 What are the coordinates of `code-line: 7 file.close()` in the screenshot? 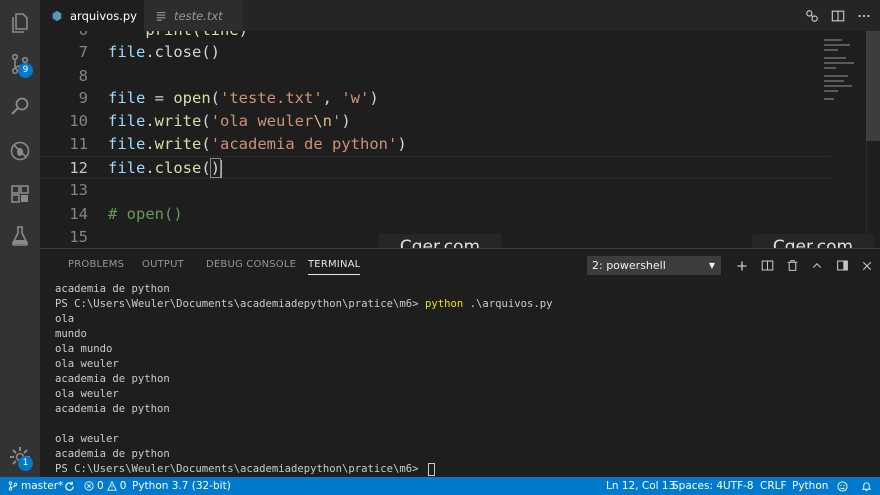 It's located at (435, 52).